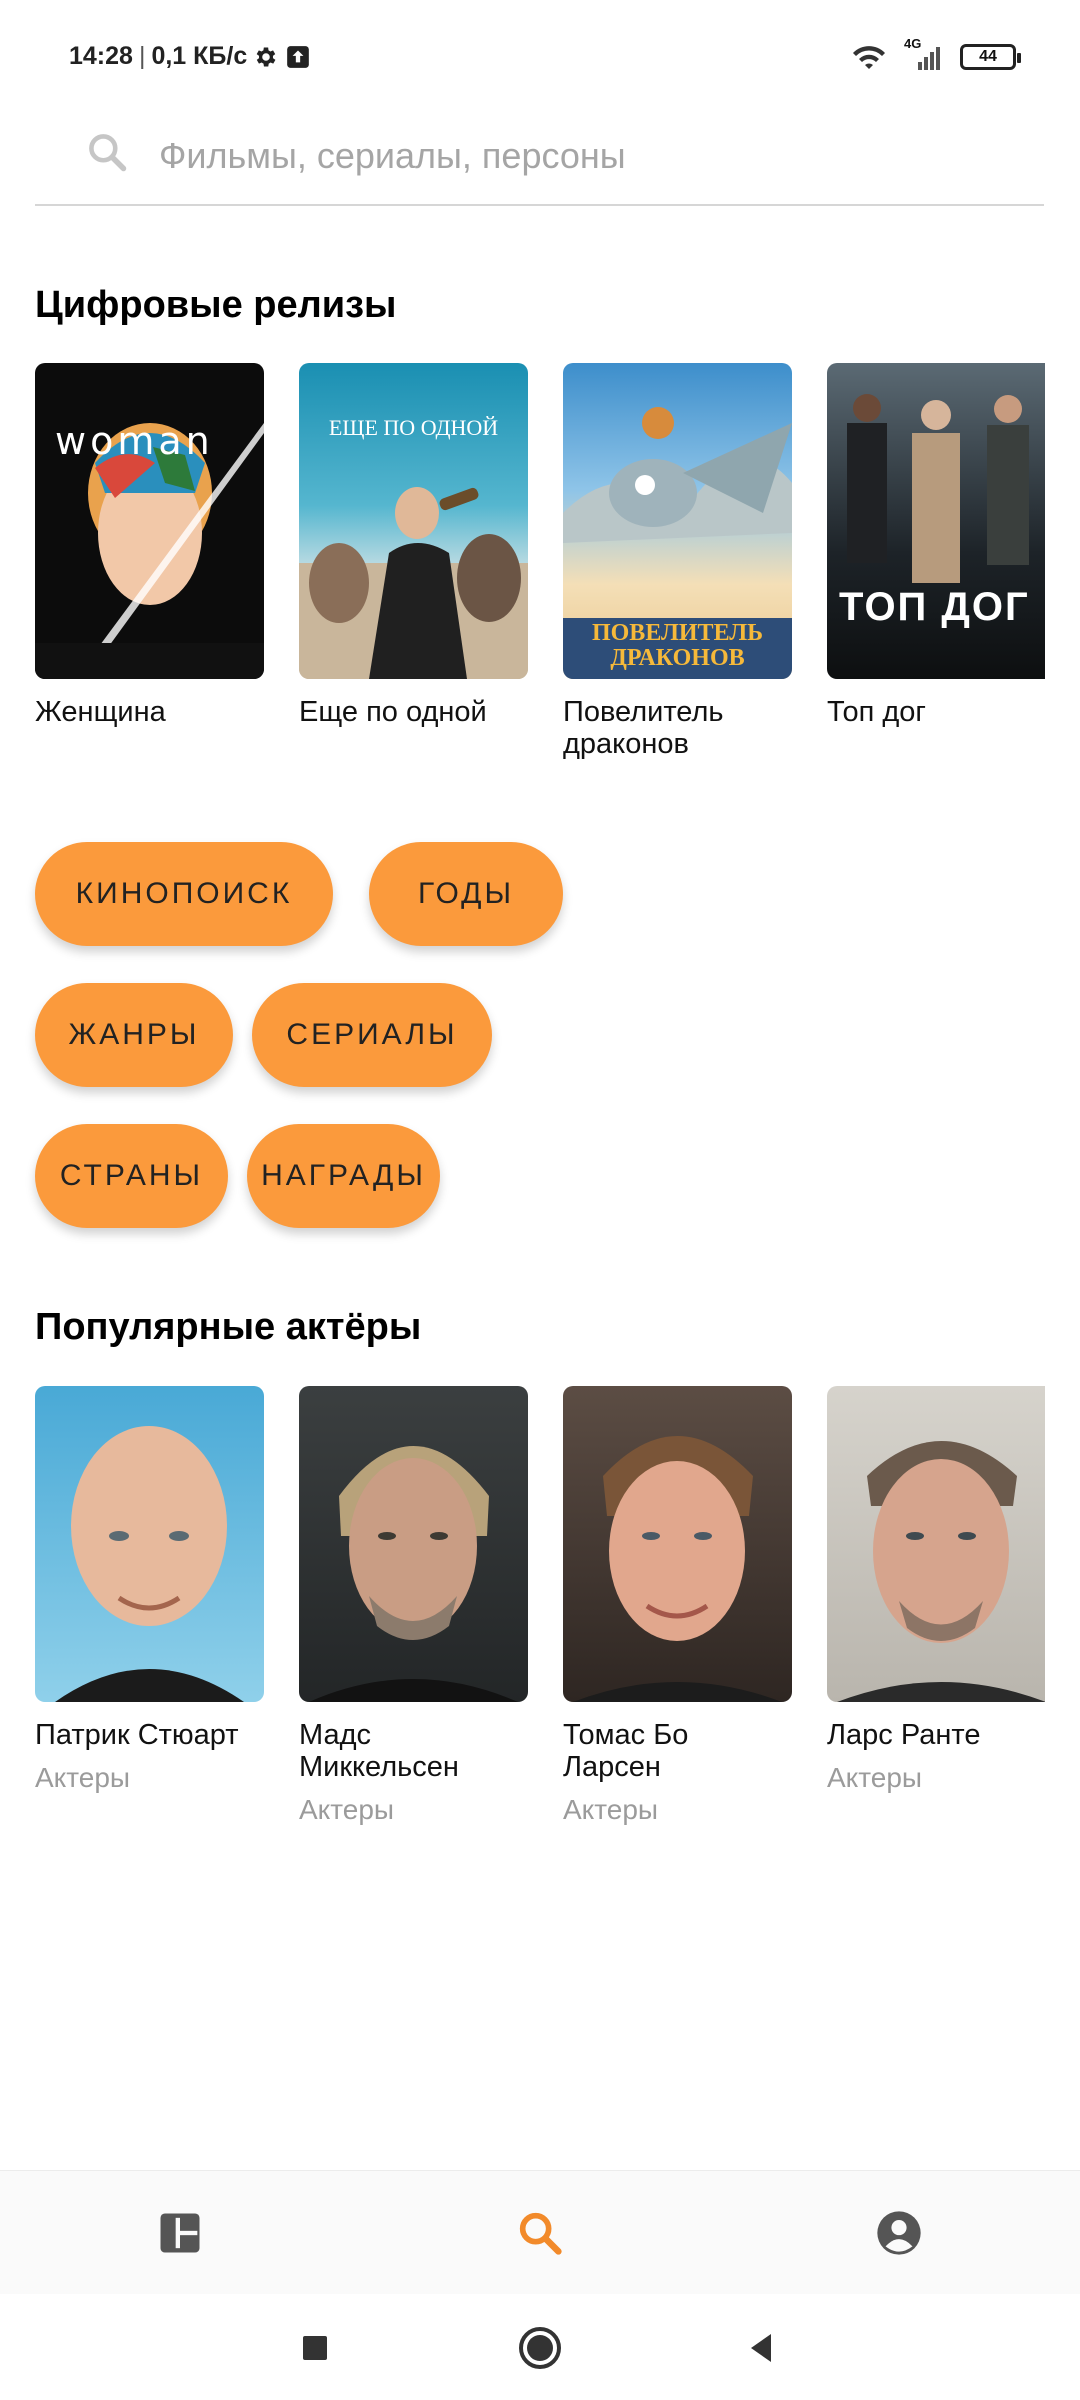  What do you see at coordinates (876, 712) in the screenshot?
I see `release-title: Топ дог` at bounding box center [876, 712].